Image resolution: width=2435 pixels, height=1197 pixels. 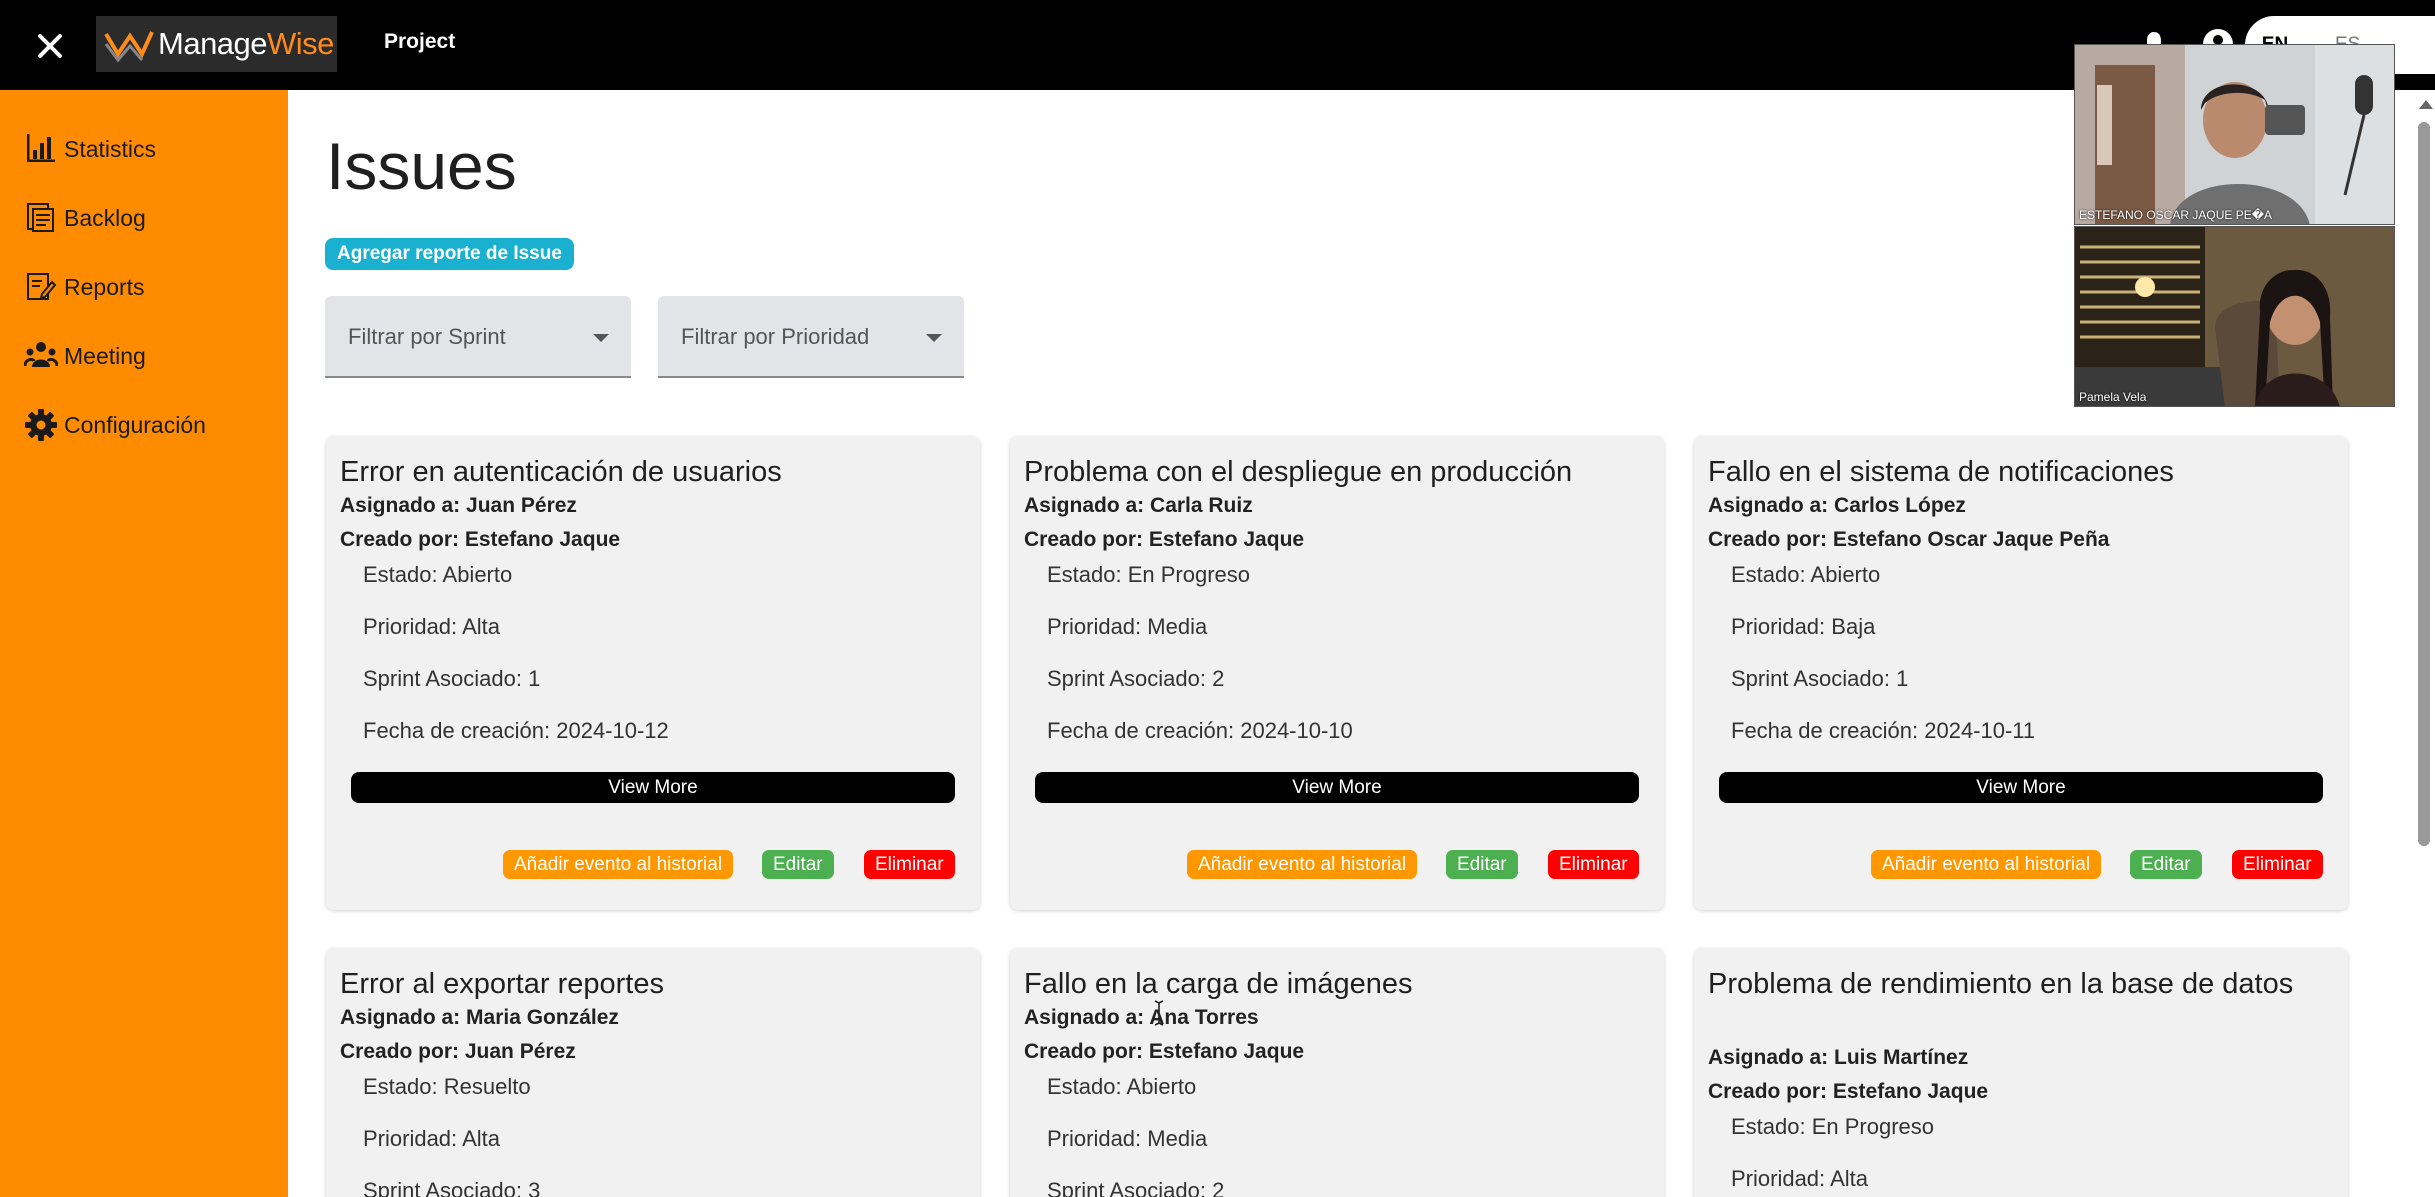 I want to click on sidebar-item-configuracion: Configuración, so click(x=115, y=425).